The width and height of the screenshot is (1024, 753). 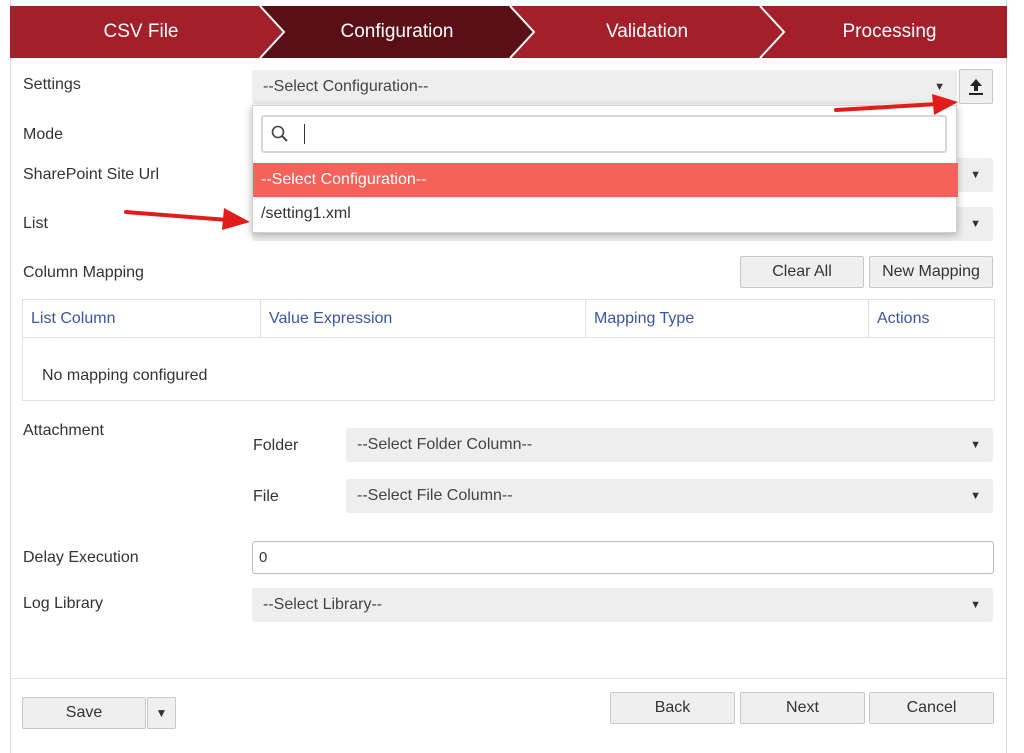 I want to click on settings-select-value: --Select Configuration--, so click(x=346, y=86).